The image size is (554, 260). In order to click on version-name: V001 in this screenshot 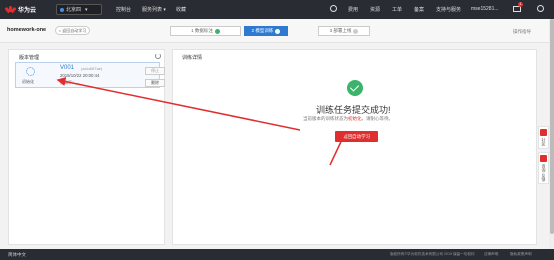, I will do `click(67, 68)`.